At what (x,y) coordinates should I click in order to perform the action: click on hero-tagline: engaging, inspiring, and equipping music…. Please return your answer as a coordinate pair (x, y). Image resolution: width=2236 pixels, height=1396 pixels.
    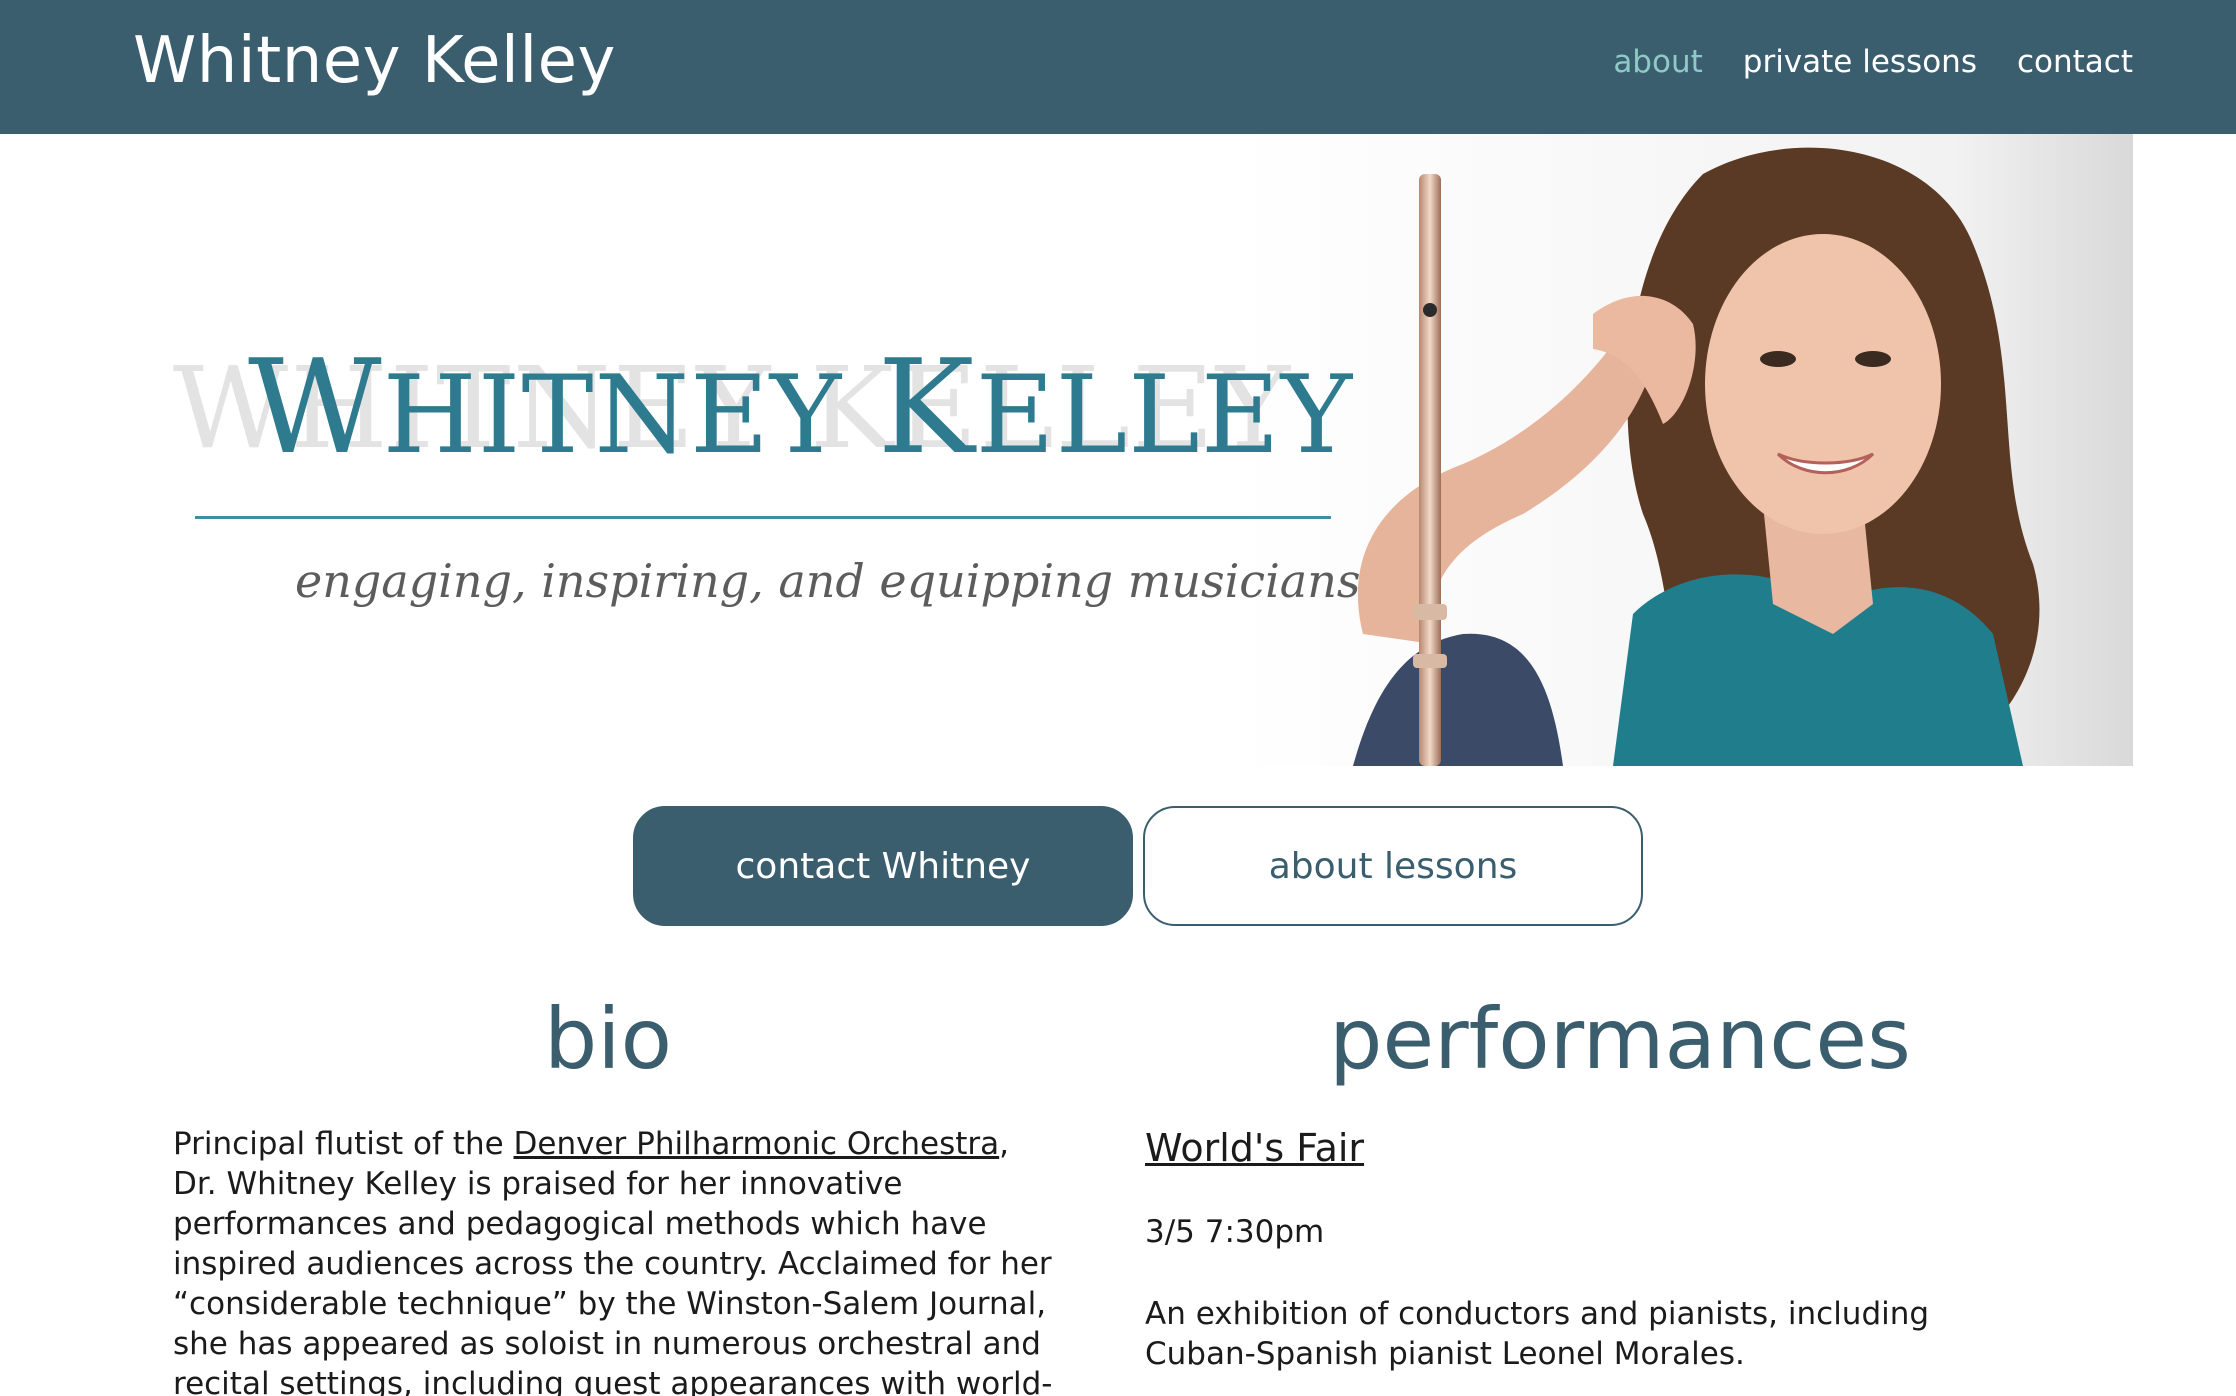
    Looking at the image, I should click on (828, 581).